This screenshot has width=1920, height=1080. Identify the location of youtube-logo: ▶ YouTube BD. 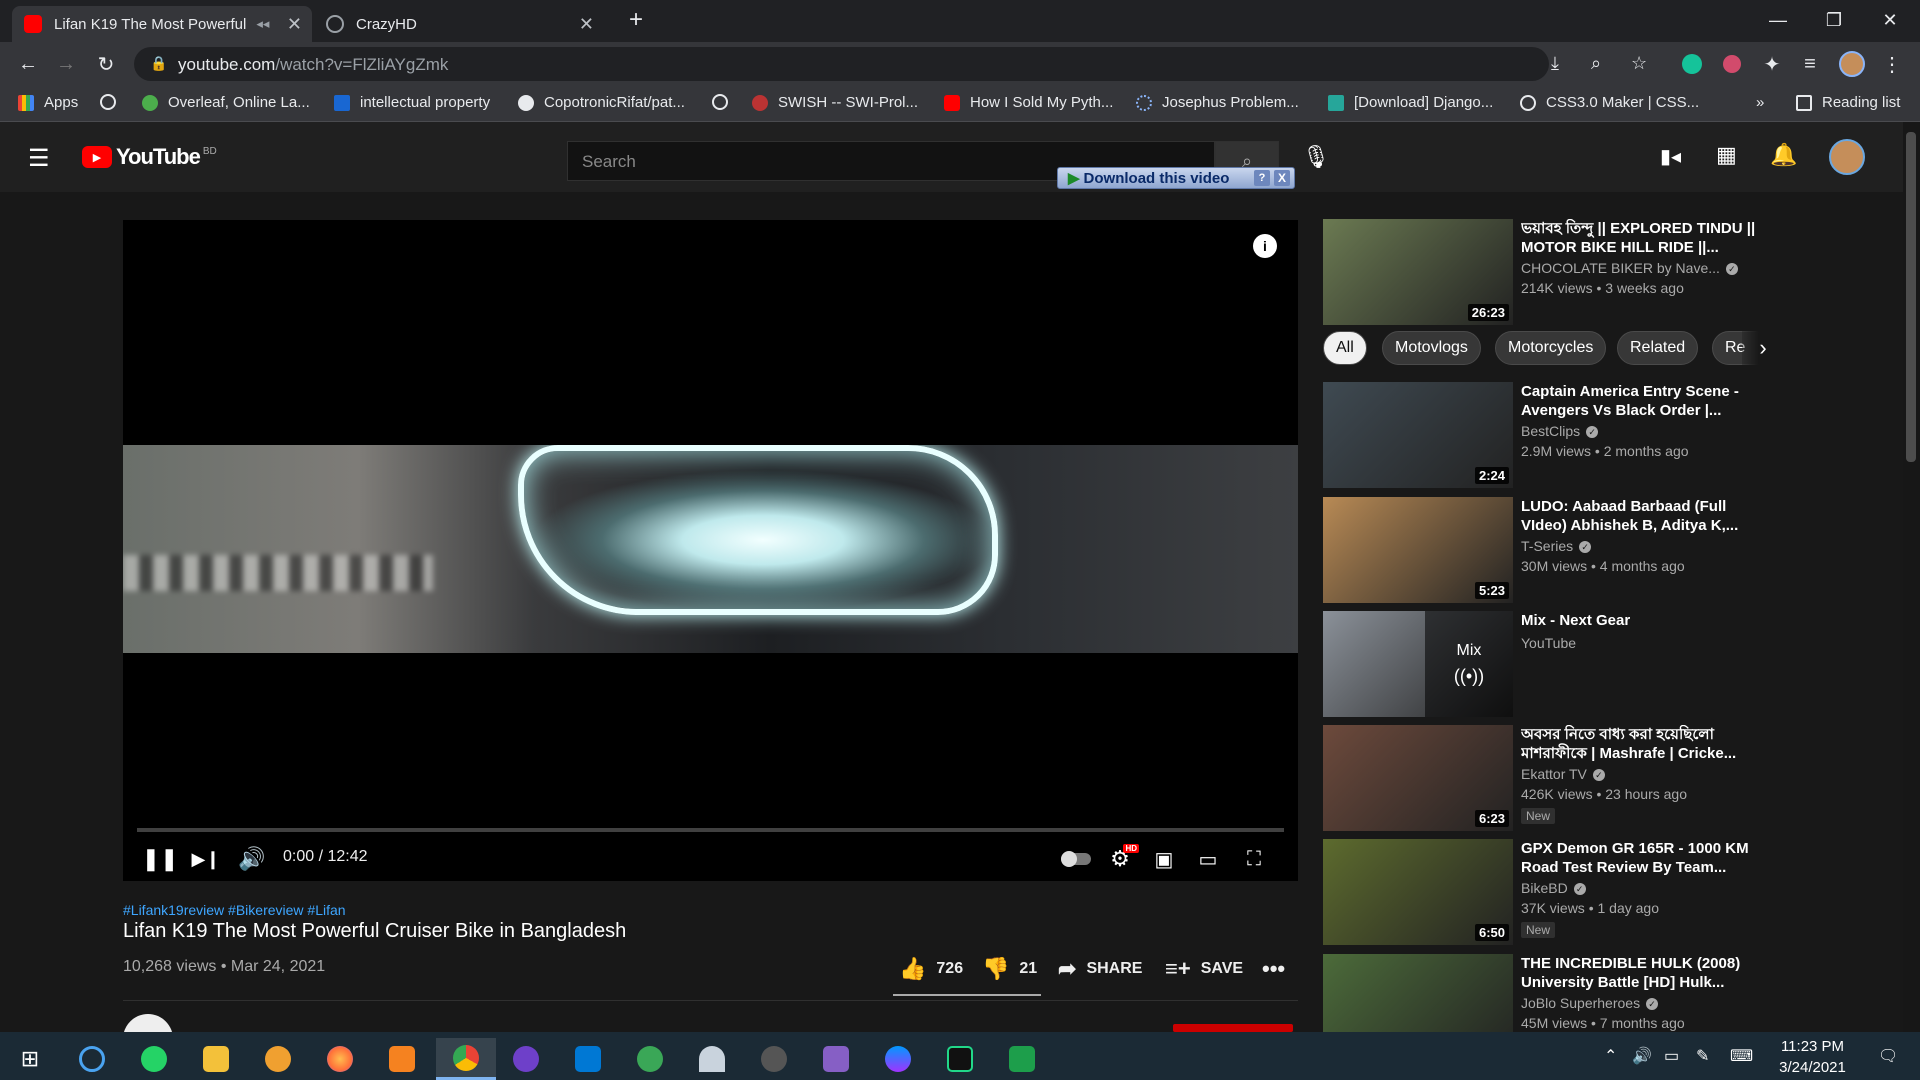
(149, 157).